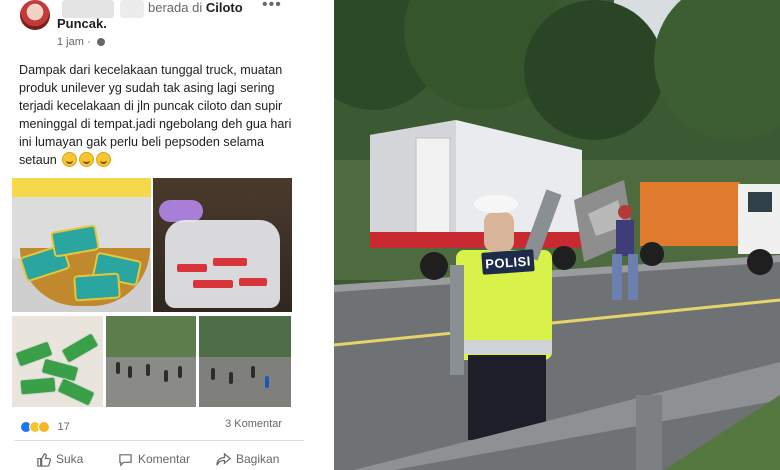  What do you see at coordinates (253, 424) in the screenshot?
I see `comment-count: 3 Komentar` at bounding box center [253, 424].